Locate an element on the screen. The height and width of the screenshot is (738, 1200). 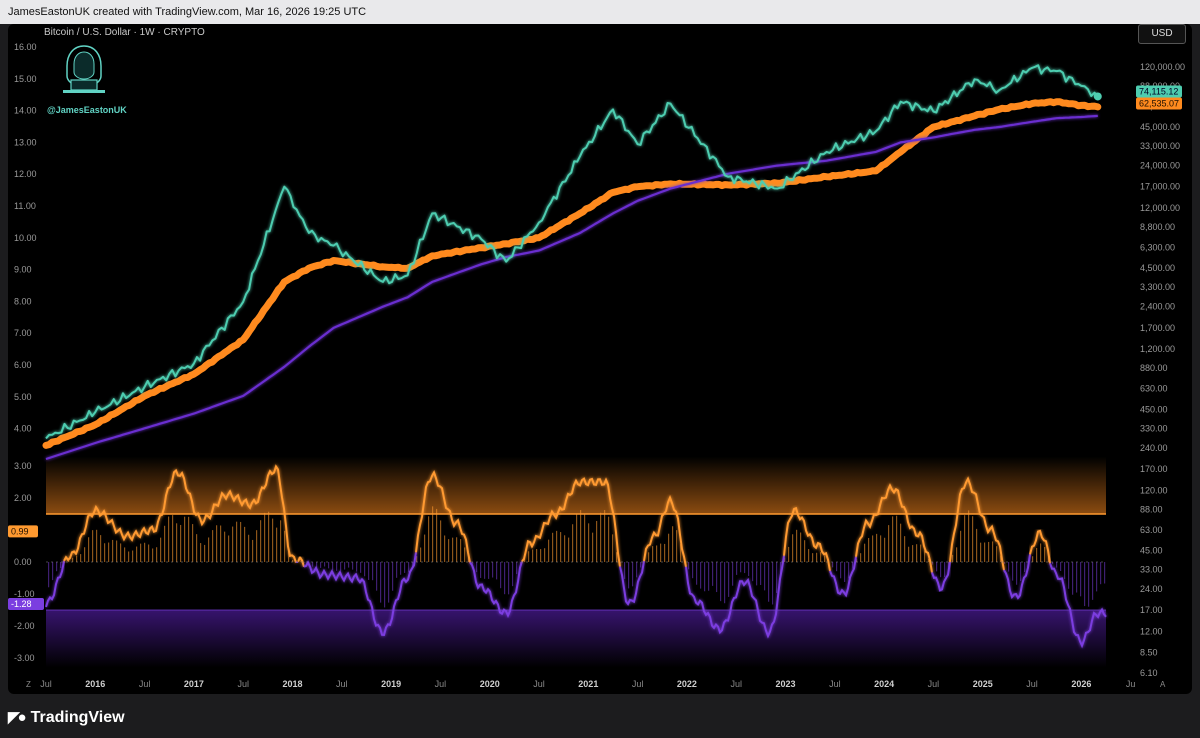
osc-lower-badge: -1.28 is located at coordinates (21, 604).